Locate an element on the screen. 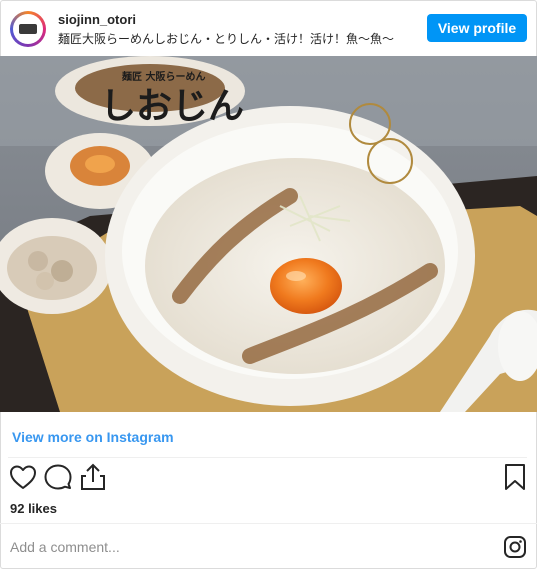 The height and width of the screenshot is (569, 537). comment-input is located at coordinates (245, 547).